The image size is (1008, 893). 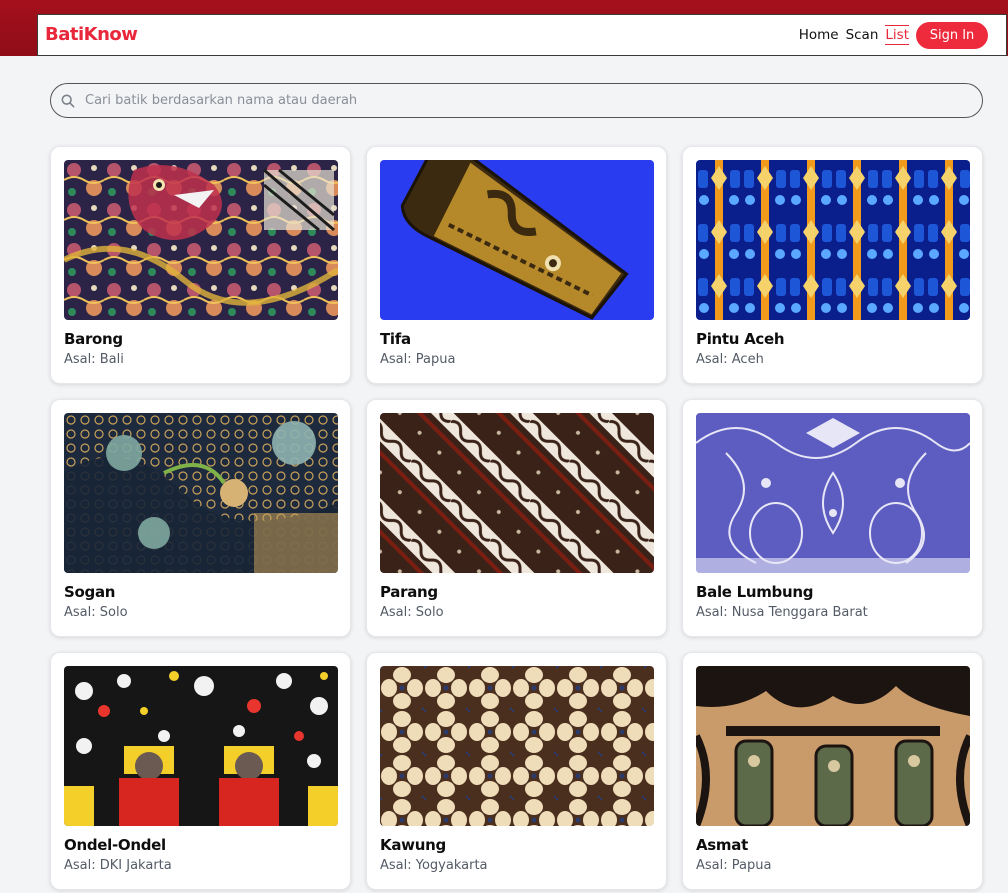 What do you see at coordinates (722, 845) in the screenshot?
I see `batik-name: Asmat` at bounding box center [722, 845].